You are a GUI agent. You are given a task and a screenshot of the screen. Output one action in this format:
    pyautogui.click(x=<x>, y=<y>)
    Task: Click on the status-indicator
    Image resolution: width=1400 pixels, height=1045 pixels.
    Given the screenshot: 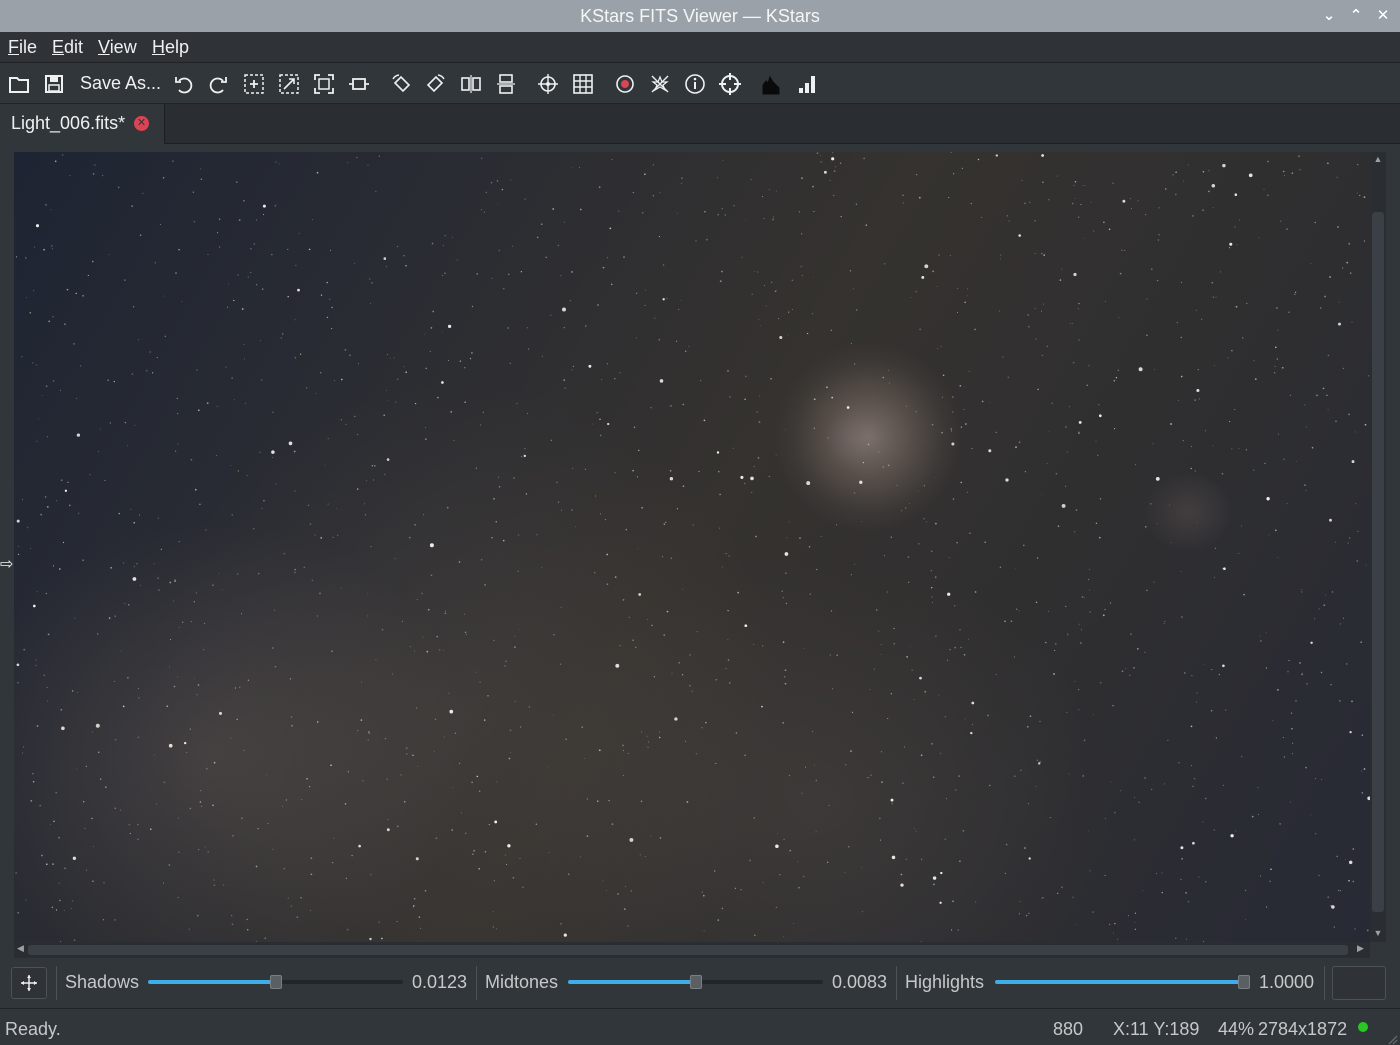 What is the action you would take?
    pyautogui.click(x=1363, y=1027)
    